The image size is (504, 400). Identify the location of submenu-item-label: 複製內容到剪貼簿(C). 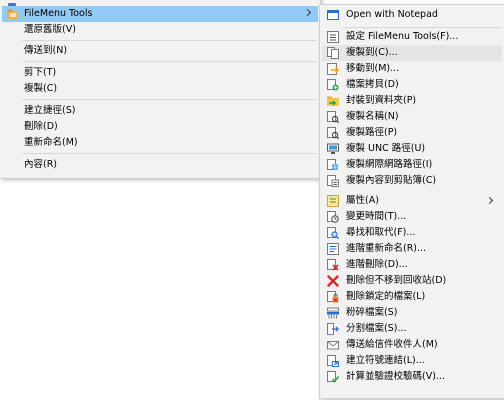
(391, 180).